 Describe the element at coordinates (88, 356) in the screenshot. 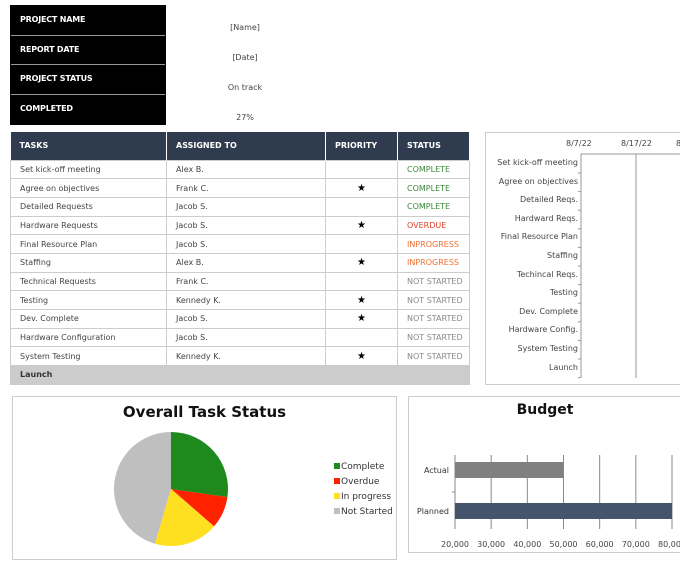

I see `task-cell: System Testing` at that location.